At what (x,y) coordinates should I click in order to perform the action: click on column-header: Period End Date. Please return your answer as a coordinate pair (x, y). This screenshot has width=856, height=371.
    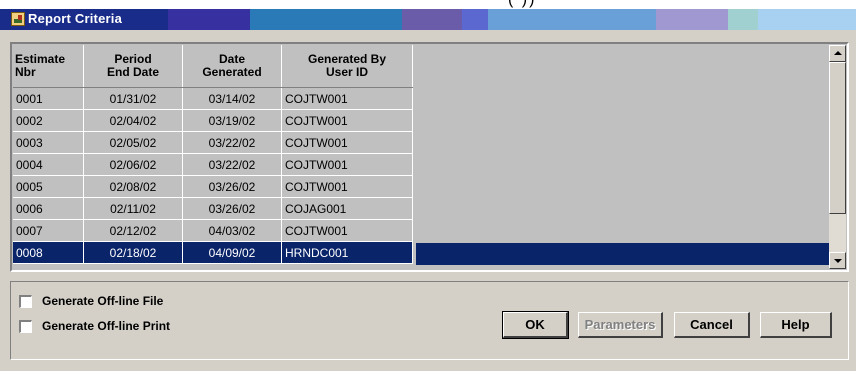
    Looking at the image, I should click on (133, 66).